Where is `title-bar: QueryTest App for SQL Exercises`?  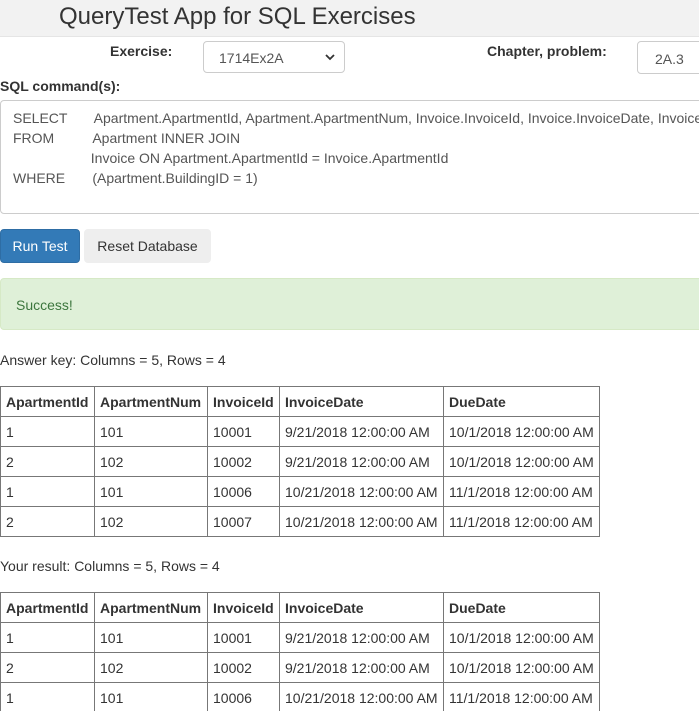 title-bar: QueryTest App for SQL Exercises is located at coordinates (349, 18).